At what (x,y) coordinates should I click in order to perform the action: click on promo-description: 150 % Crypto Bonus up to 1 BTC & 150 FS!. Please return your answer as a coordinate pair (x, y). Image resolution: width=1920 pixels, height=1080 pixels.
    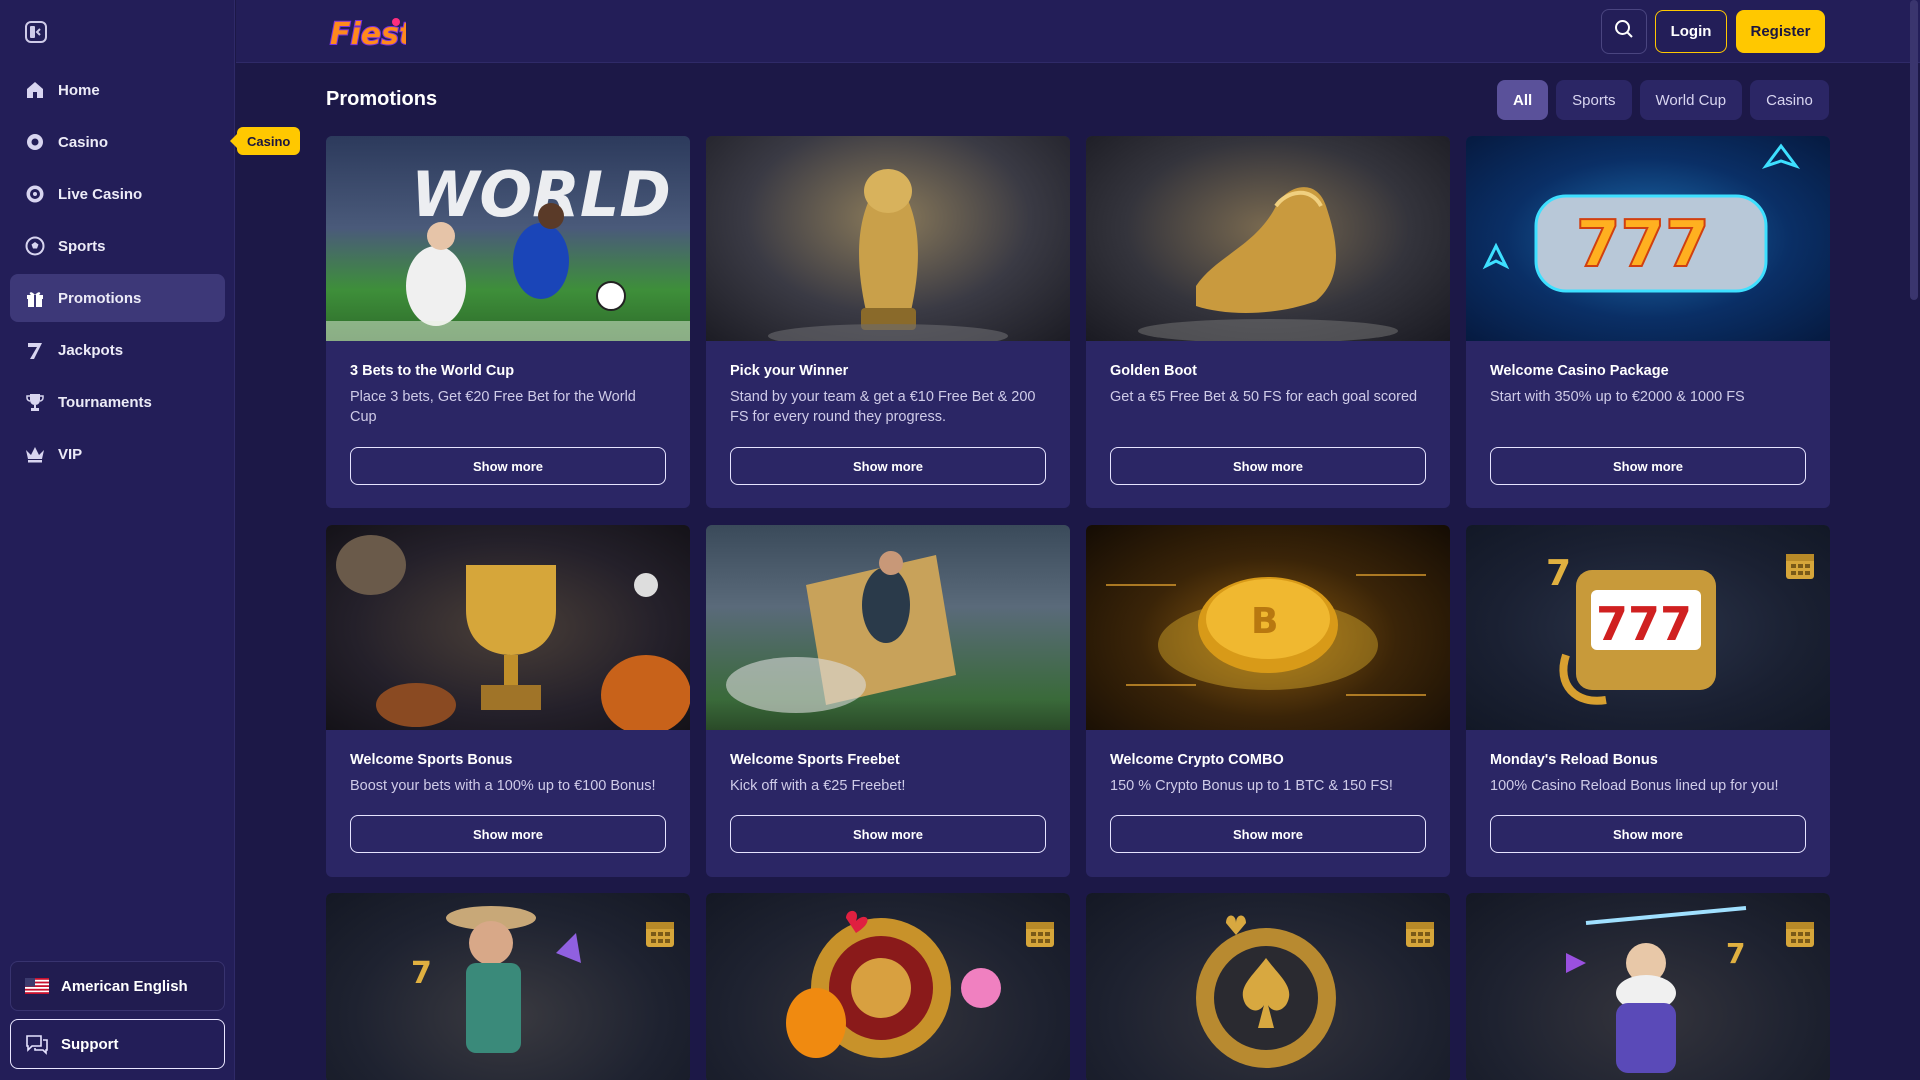
    Looking at the image, I should click on (1251, 786).